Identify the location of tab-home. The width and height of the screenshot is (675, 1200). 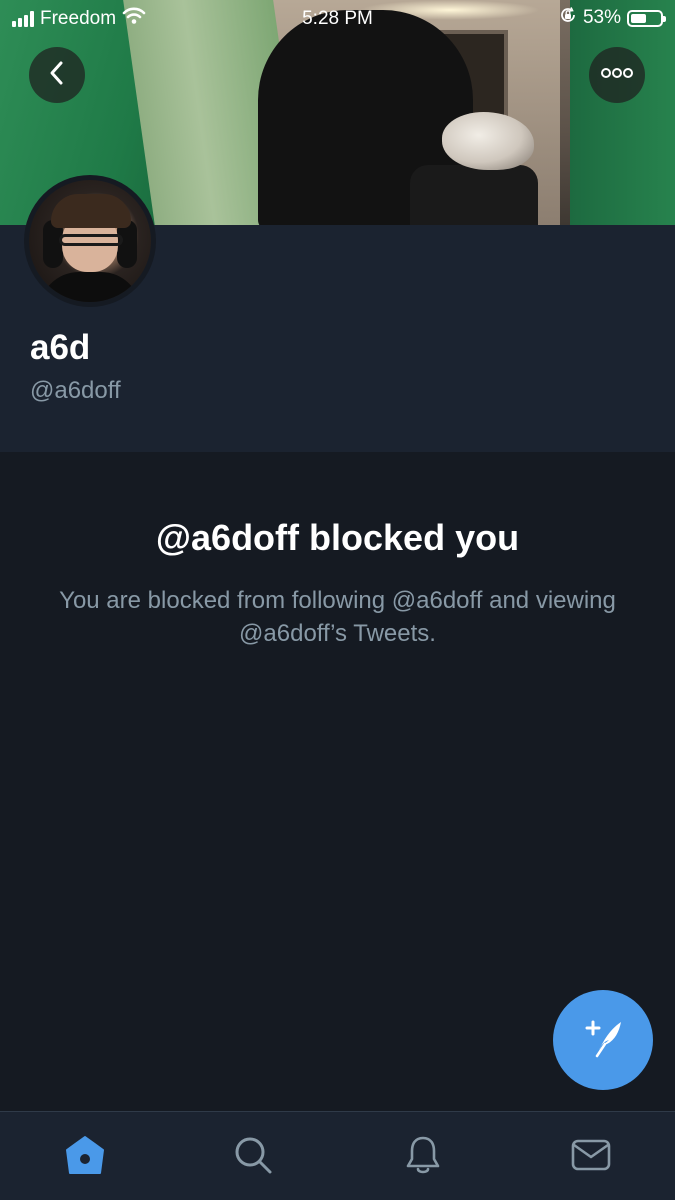
(85, 1157).